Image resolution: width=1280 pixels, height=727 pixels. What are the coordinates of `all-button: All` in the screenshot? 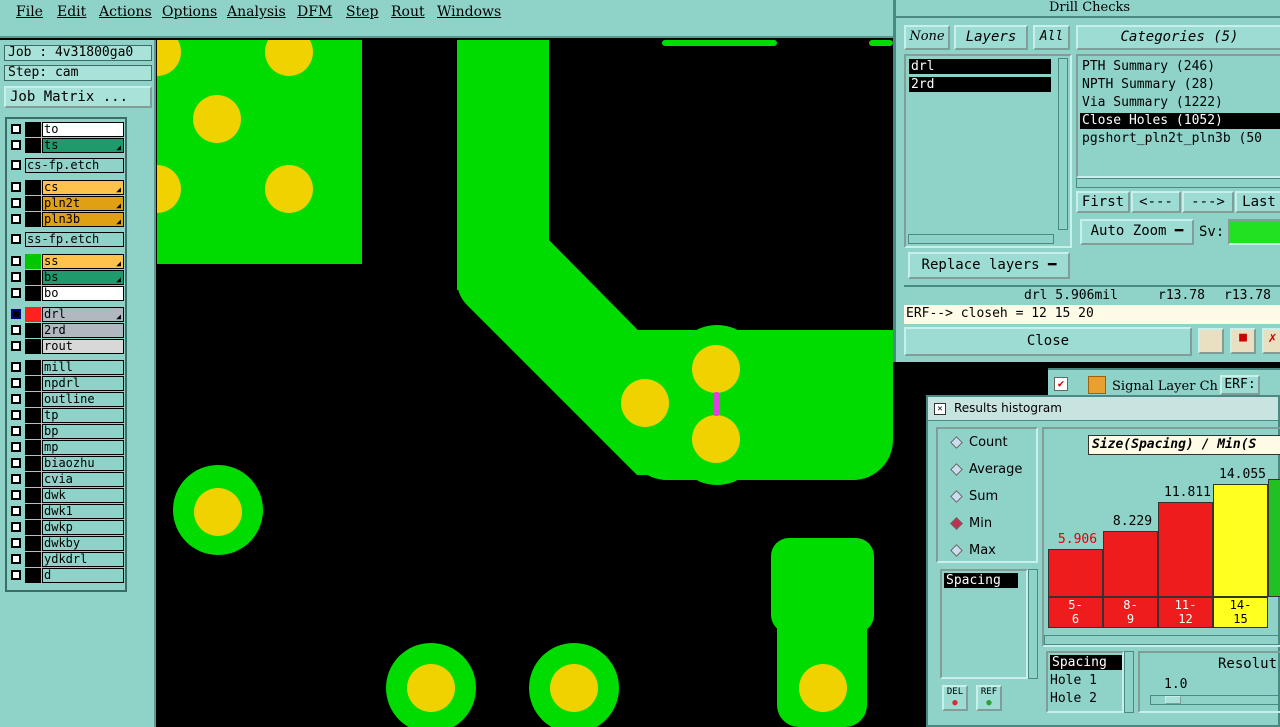 It's located at (1051, 37).